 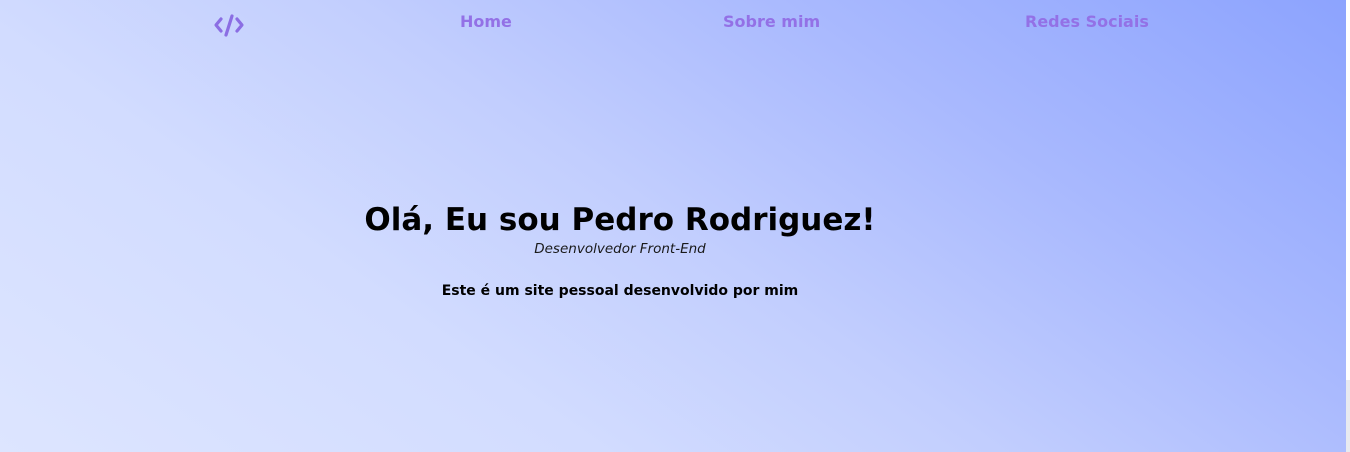 What do you see at coordinates (771, 22) in the screenshot?
I see `nav-link-sobre-mim: Sobre mim` at bounding box center [771, 22].